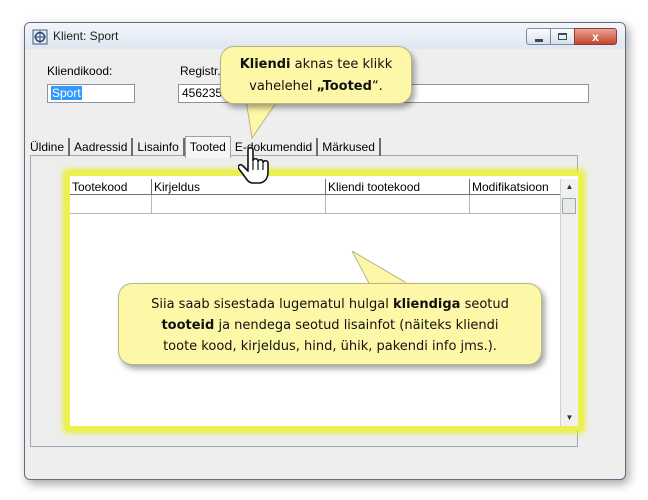 This screenshot has height=500, width=648. What do you see at coordinates (341, 64) in the screenshot?
I see `callout1-text1: aknas tee klikk` at bounding box center [341, 64].